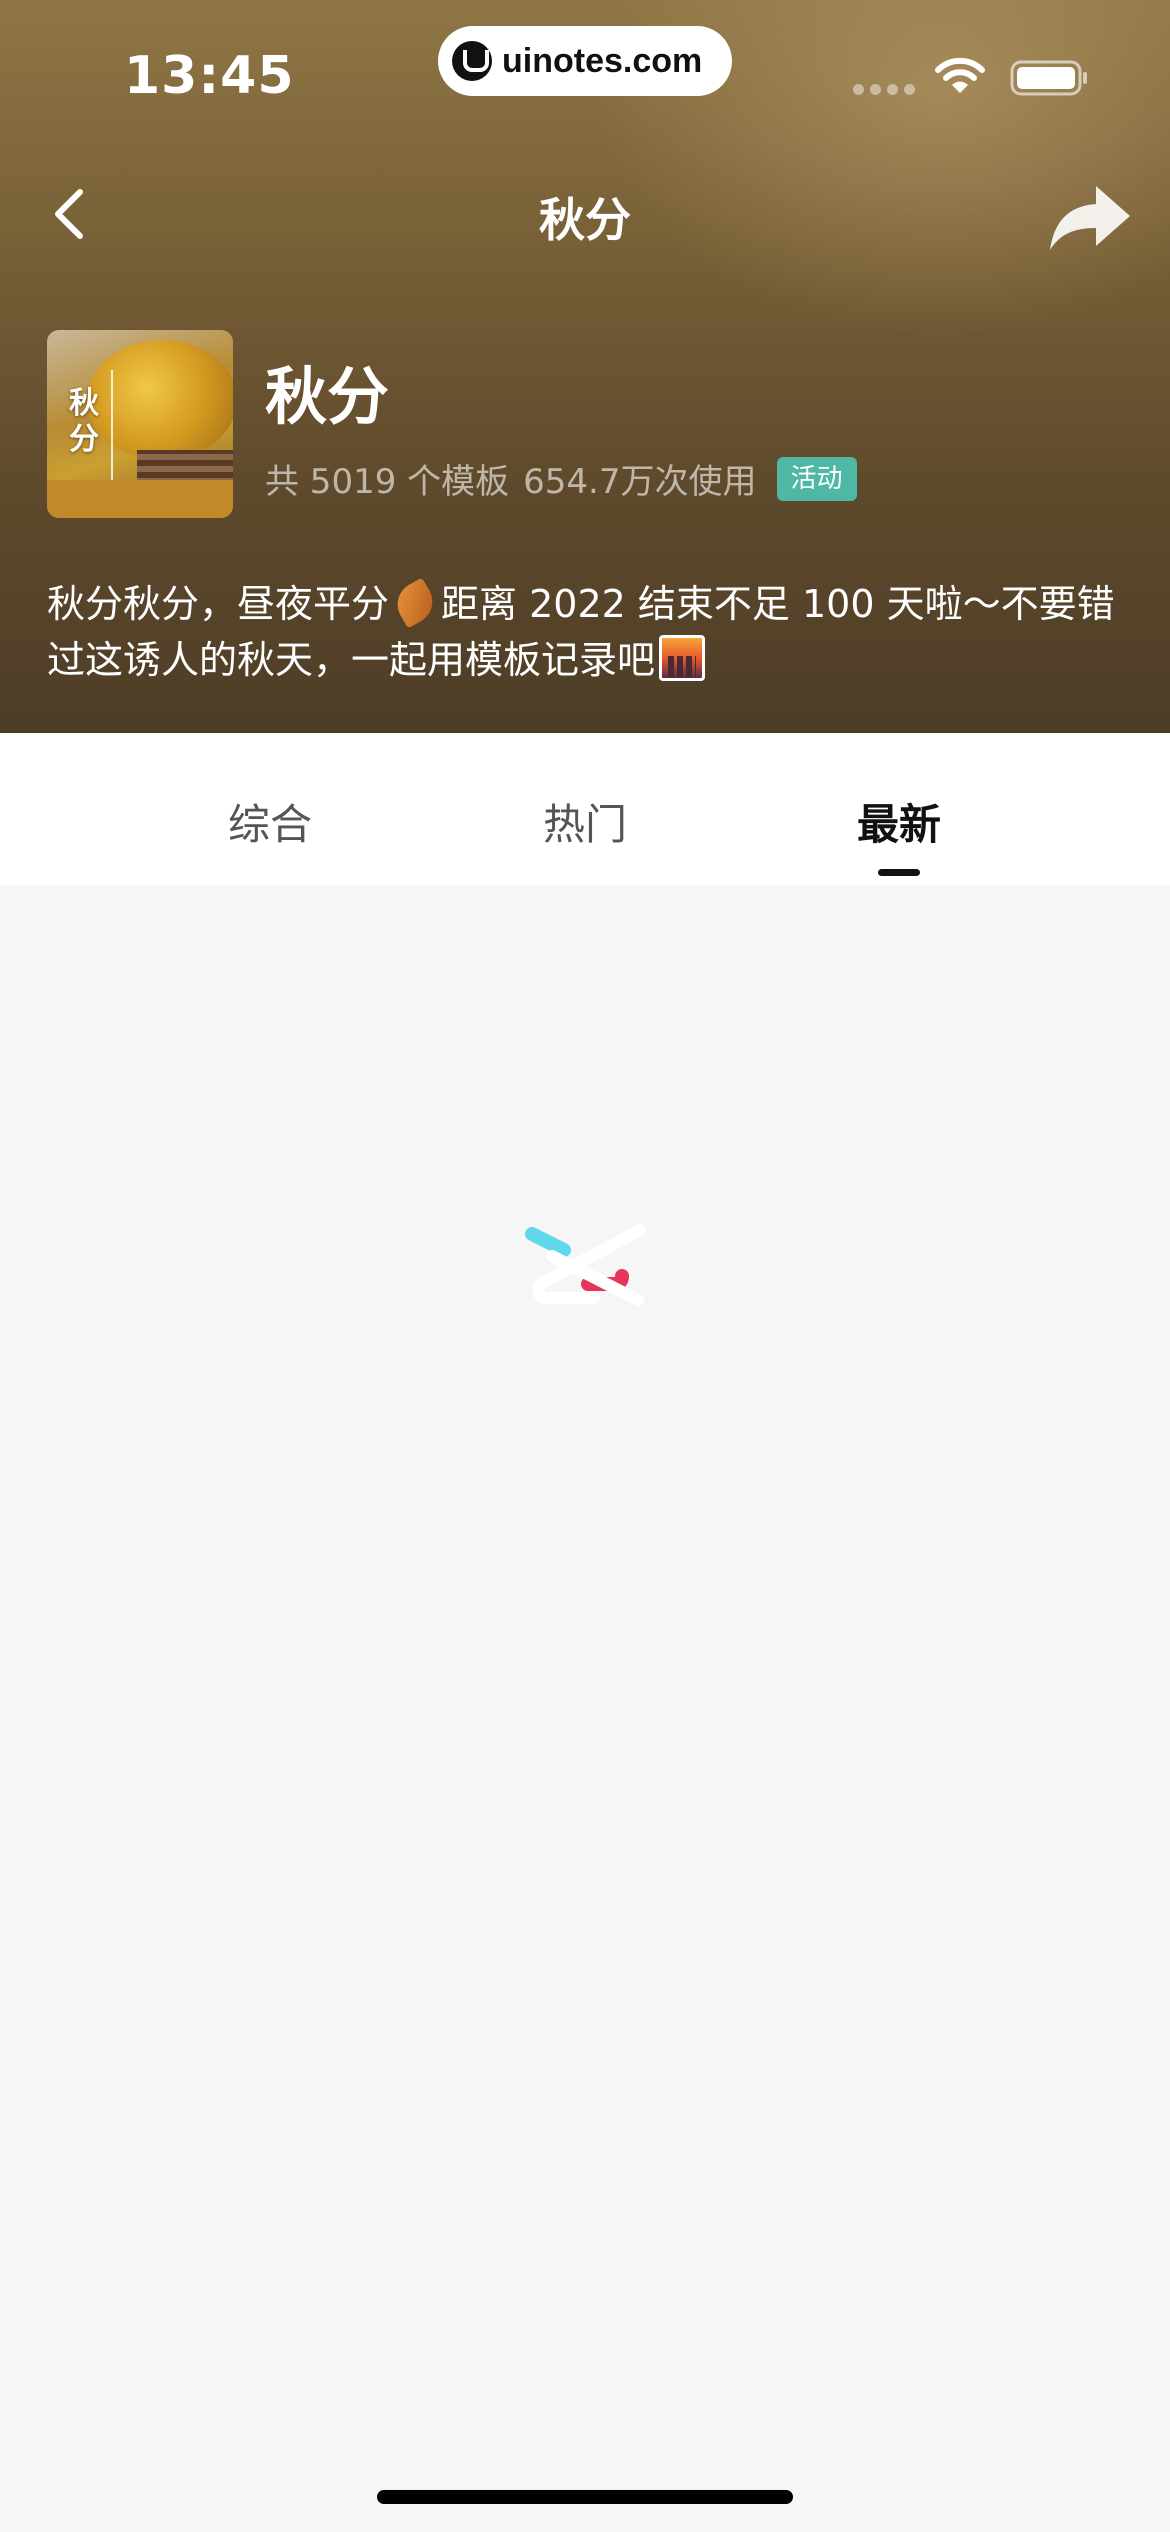  Describe the element at coordinates (899, 821) in the screenshot. I see `tab-latest: 最新` at that location.